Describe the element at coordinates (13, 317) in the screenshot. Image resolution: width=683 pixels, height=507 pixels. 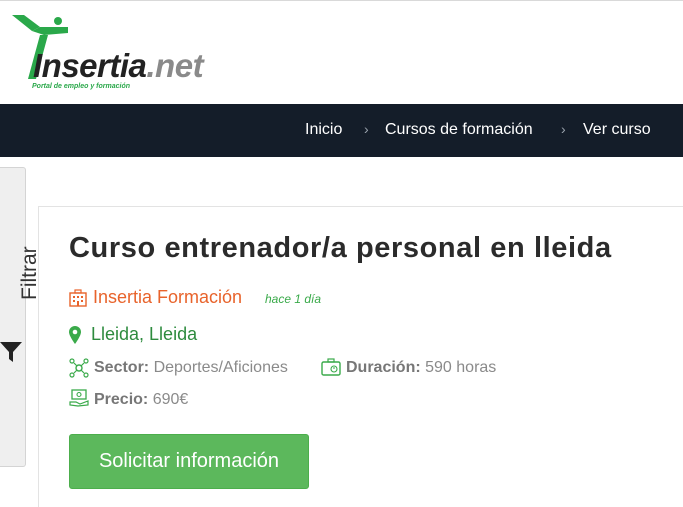
I see `filter-tab` at that location.